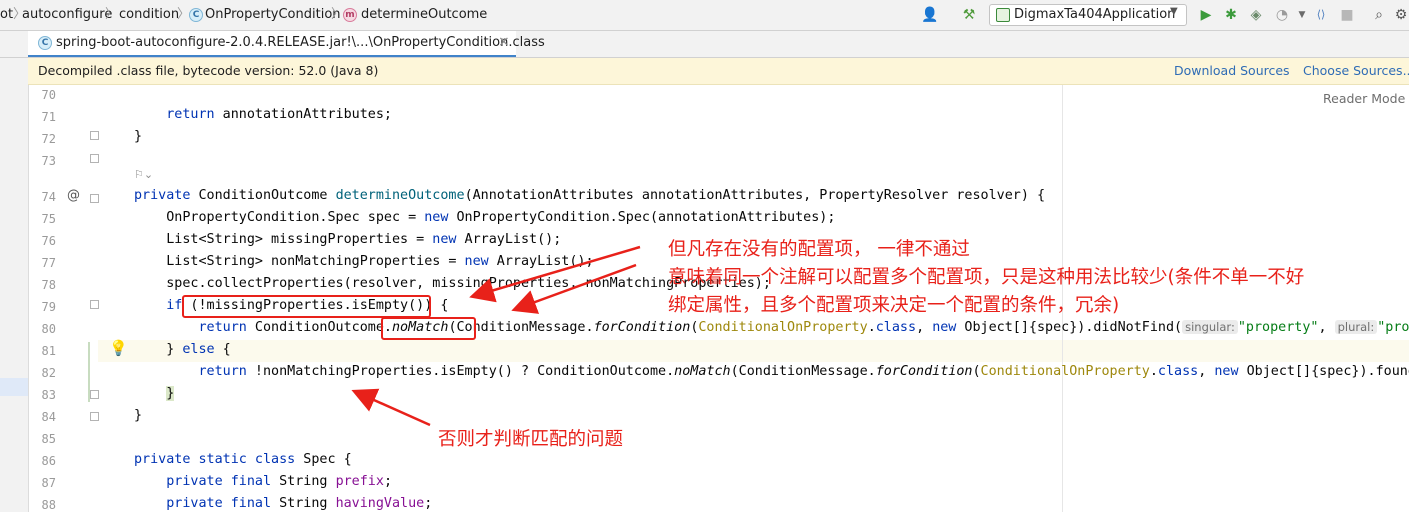  I want to click on annotation-note-redundant: 绑定属性，且多个配置项来决定一个配置的条件，冗余), so click(894, 305).